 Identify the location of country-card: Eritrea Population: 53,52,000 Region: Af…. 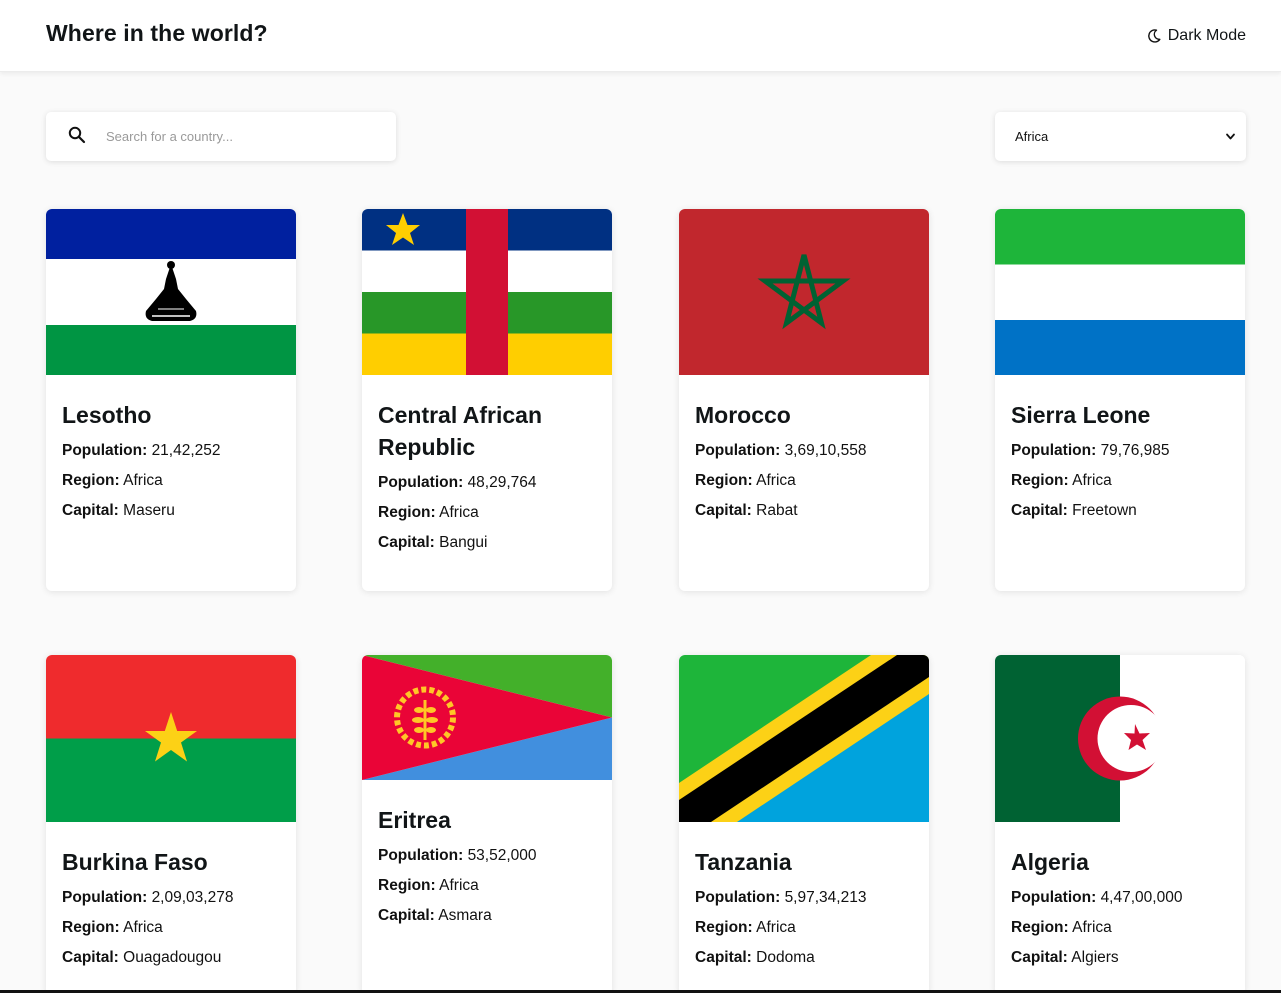
(487, 824).